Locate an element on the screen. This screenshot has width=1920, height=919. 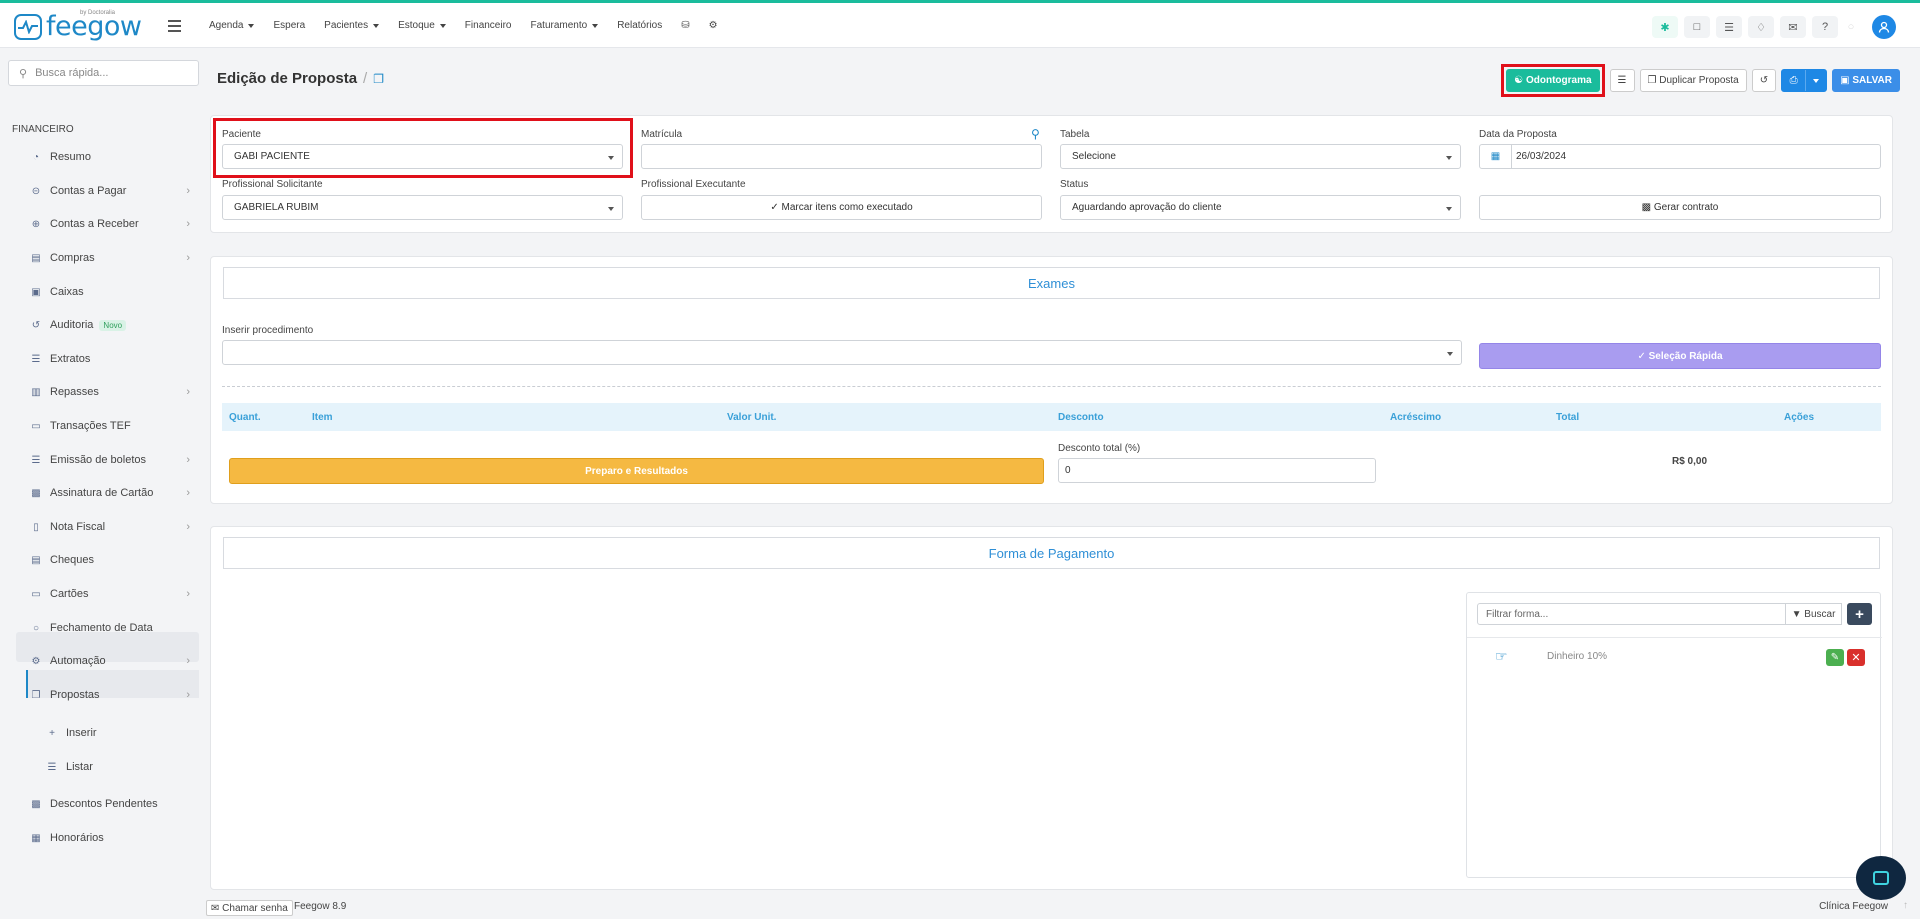
credit-card-icon: ▭ is located at coordinates (36, 594).